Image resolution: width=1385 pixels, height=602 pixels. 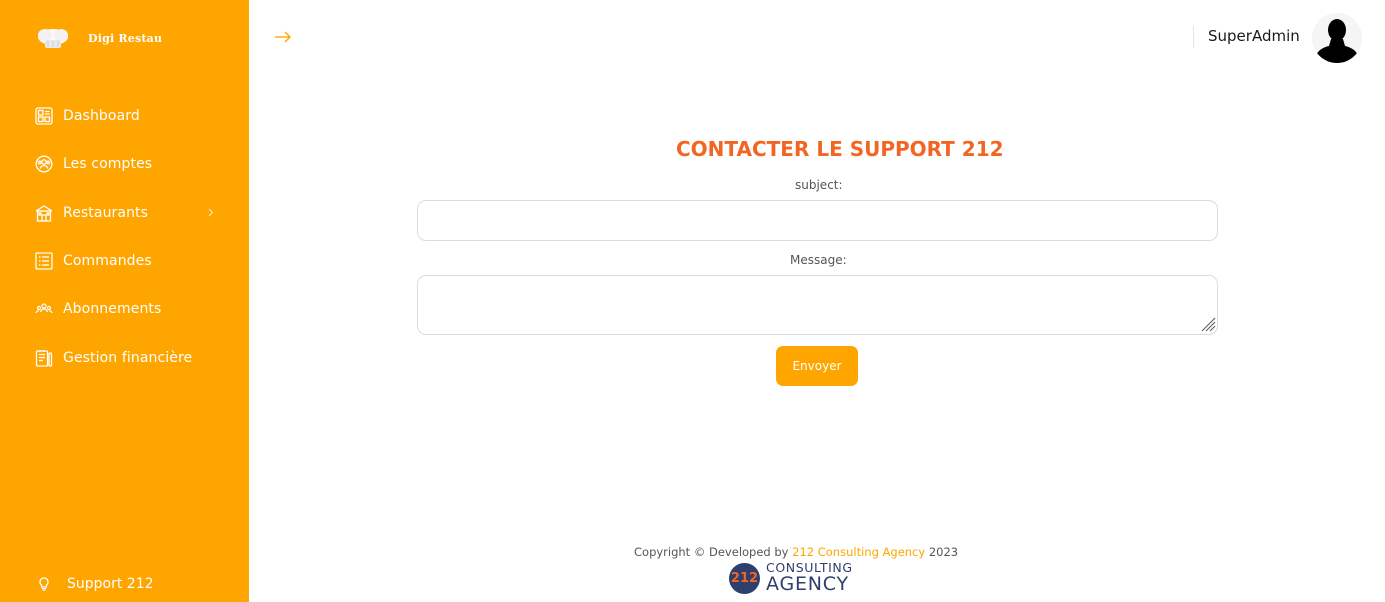 What do you see at coordinates (1254, 36) in the screenshot?
I see `user-name: SuperAdmin` at bounding box center [1254, 36].